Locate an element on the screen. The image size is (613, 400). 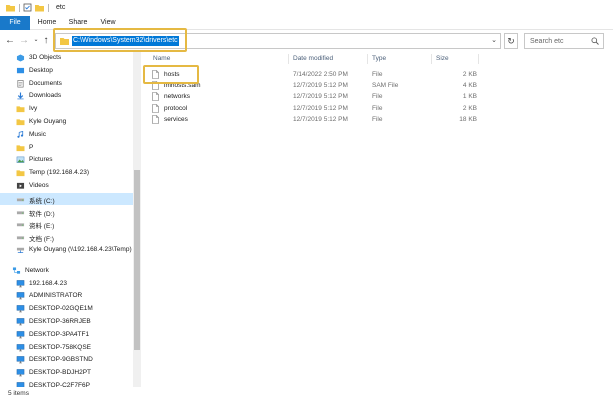
nav-item-downloads: Downloads is located at coordinates (66, 96).